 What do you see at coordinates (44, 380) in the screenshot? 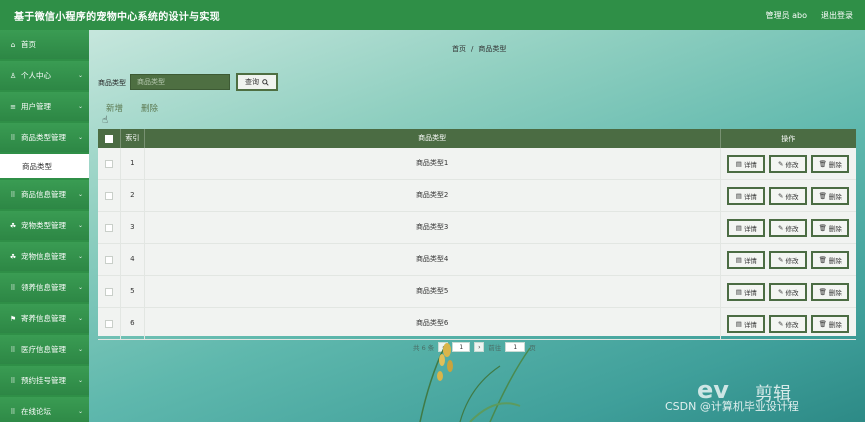
I see `sidebar-item-11: ⠿ 预约挂号管理 ⌄` at bounding box center [44, 380].